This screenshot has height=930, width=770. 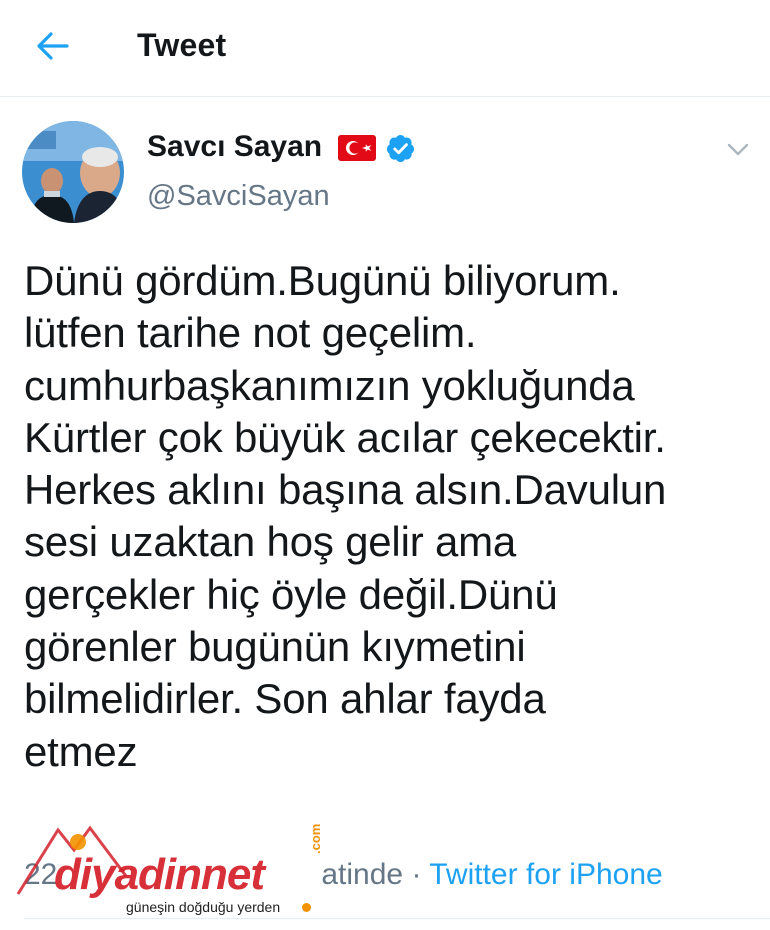 I want to click on watermark-logo: diyadinnet .com güneşin doğduğu yerden, so click(x=169, y=872).